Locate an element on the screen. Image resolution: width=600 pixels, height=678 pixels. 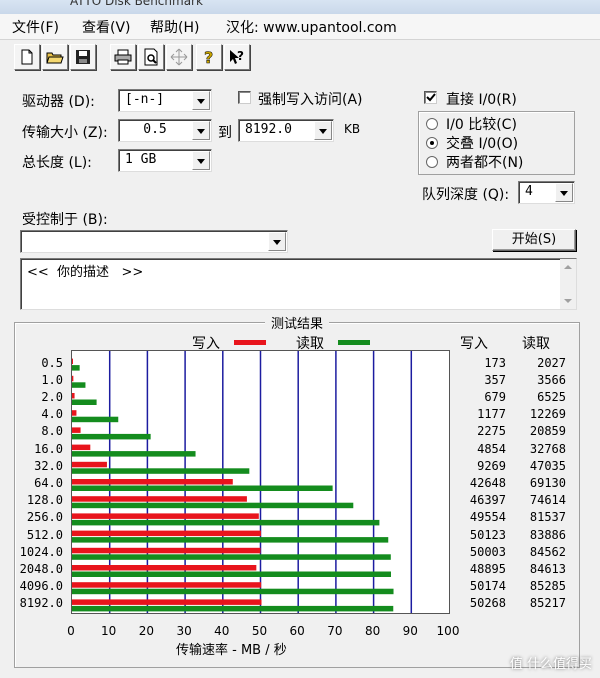
menu-view: 查看(V) is located at coordinates (106, 27).